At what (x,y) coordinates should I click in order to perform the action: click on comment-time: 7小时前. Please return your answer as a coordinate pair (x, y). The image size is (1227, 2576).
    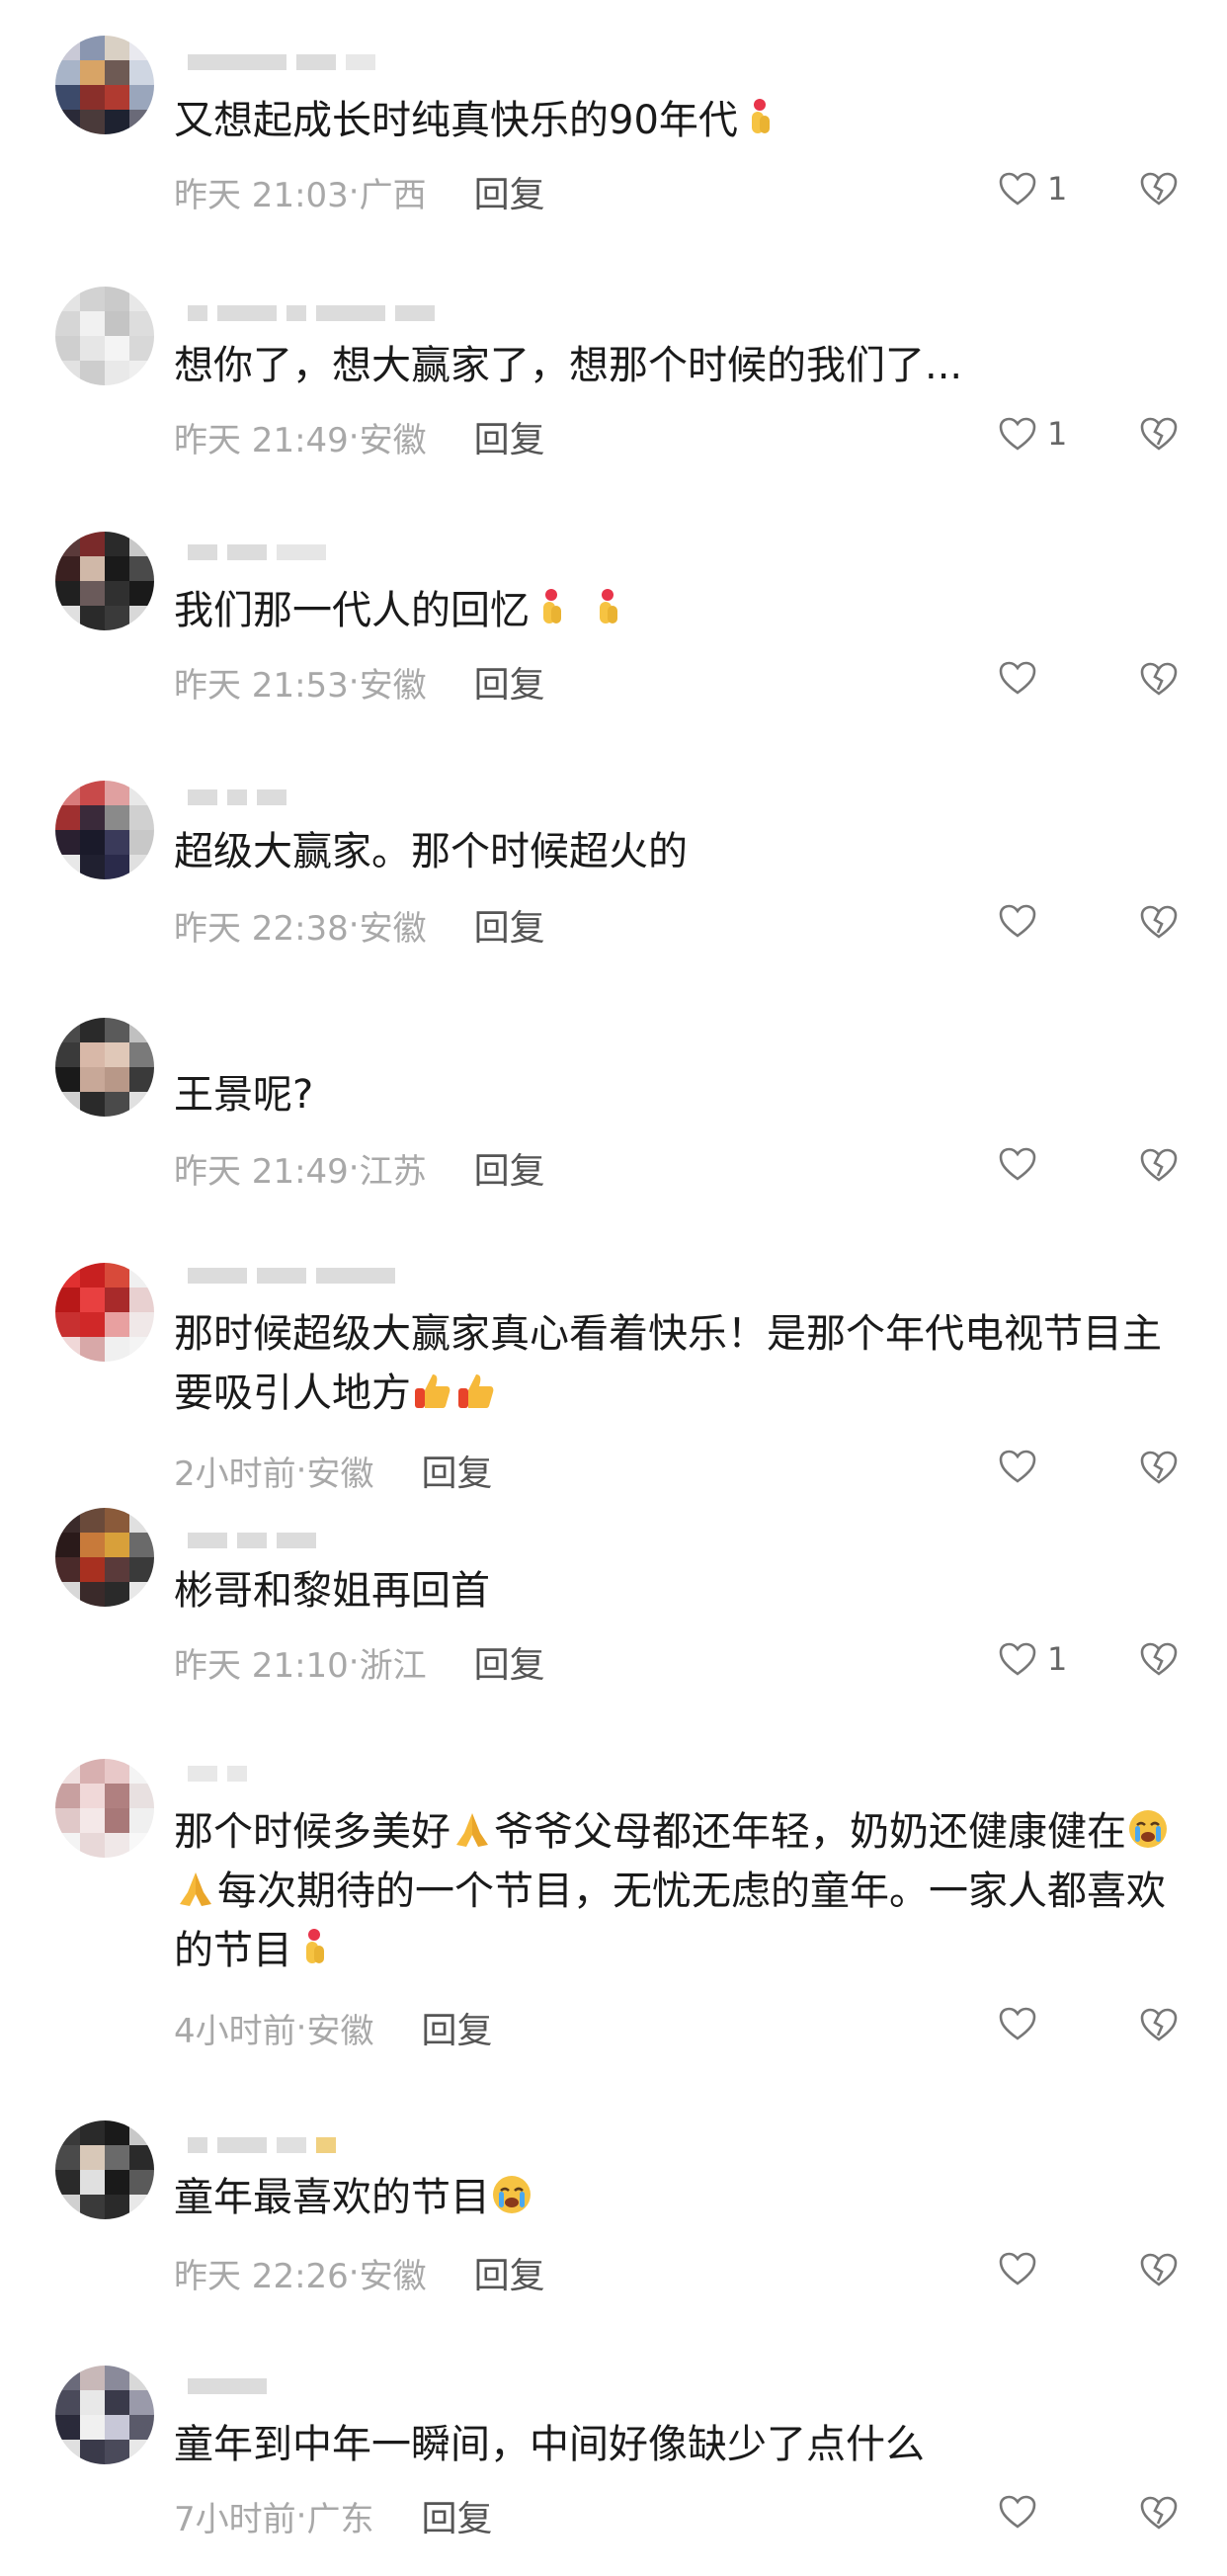
    Looking at the image, I should click on (235, 2519).